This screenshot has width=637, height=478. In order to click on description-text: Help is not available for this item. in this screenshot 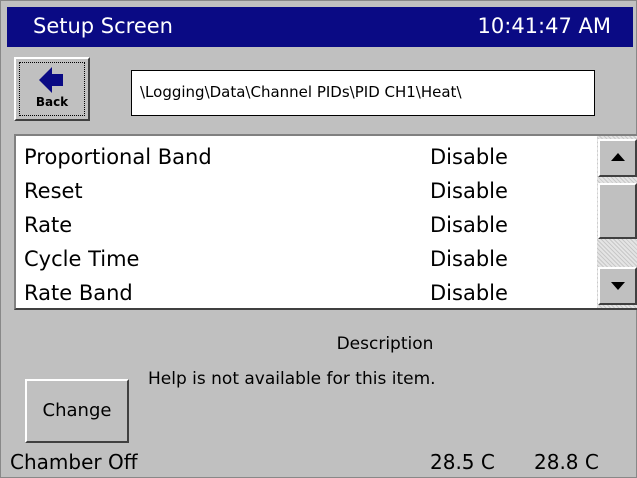, I will do `click(292, 379)`.